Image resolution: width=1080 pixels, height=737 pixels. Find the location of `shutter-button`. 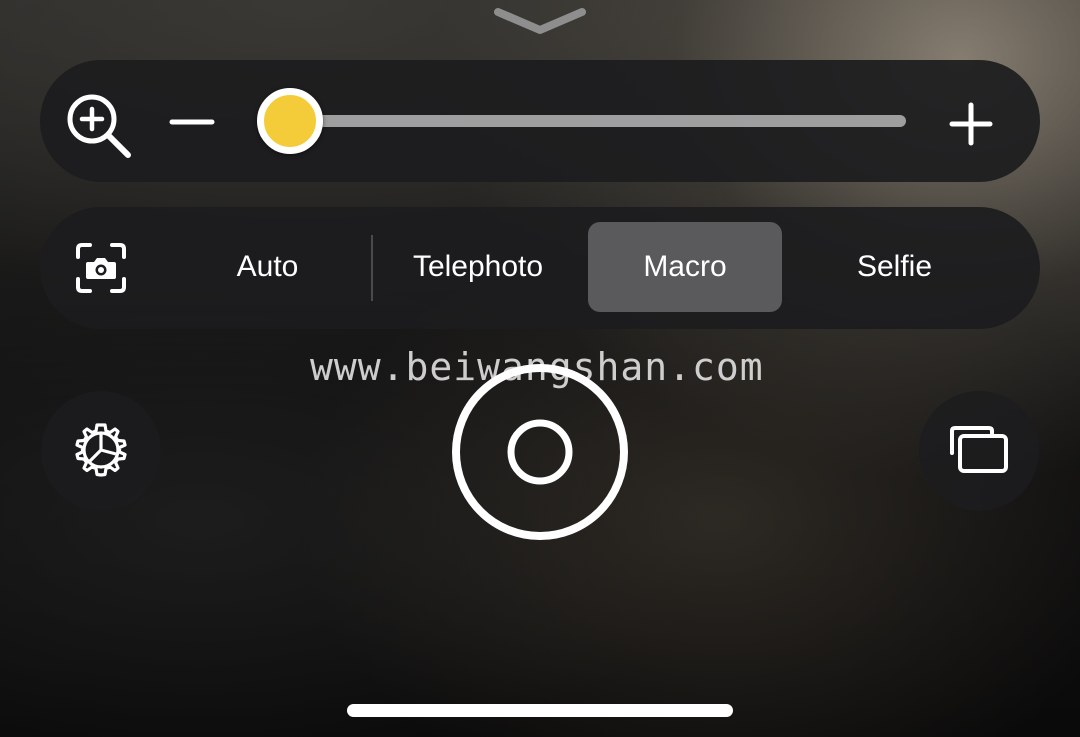

shutter-button is located at coordinates (540, 452).